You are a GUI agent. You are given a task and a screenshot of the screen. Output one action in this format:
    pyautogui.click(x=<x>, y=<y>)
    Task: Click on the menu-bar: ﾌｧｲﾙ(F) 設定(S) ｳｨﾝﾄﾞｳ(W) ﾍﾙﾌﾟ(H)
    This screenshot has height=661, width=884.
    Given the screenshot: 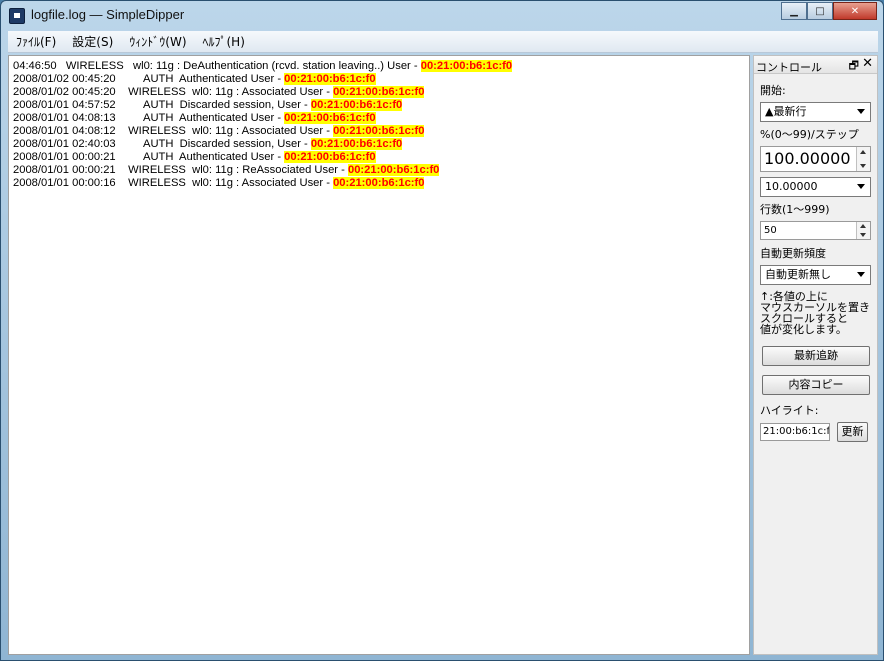 What is the action you would take?
    pyautogui.click(x=443, y=42)
    